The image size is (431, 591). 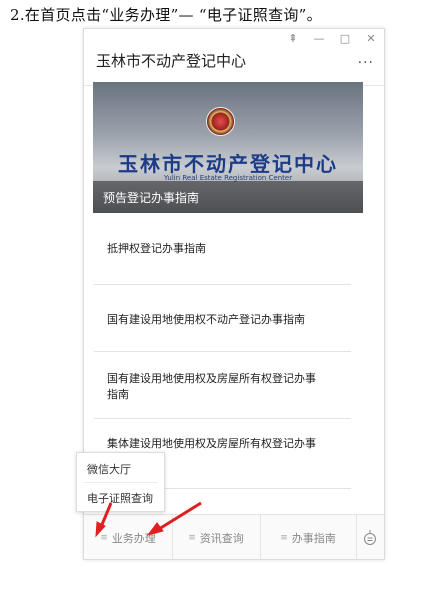 I want to click on arrow-to-business-tab, so click(x=180, y=516).